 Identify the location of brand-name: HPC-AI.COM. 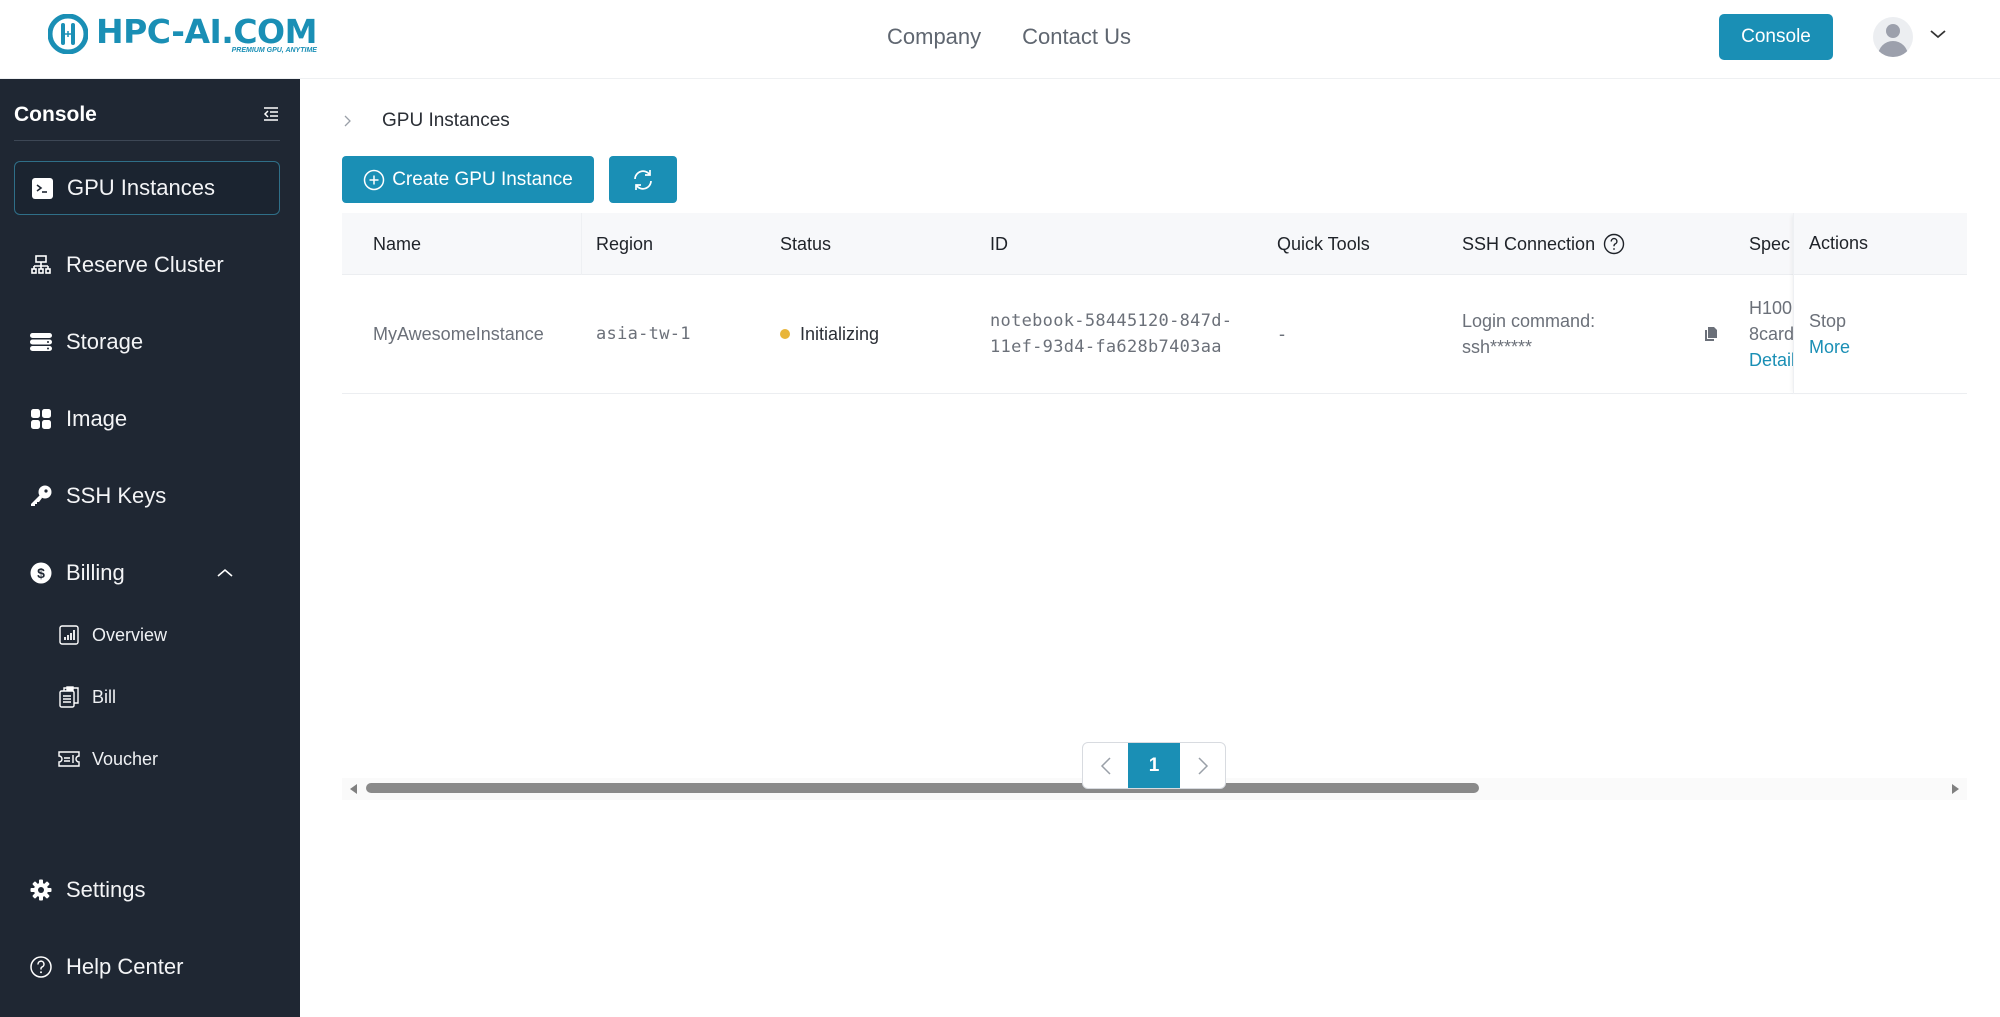
(206, 31).